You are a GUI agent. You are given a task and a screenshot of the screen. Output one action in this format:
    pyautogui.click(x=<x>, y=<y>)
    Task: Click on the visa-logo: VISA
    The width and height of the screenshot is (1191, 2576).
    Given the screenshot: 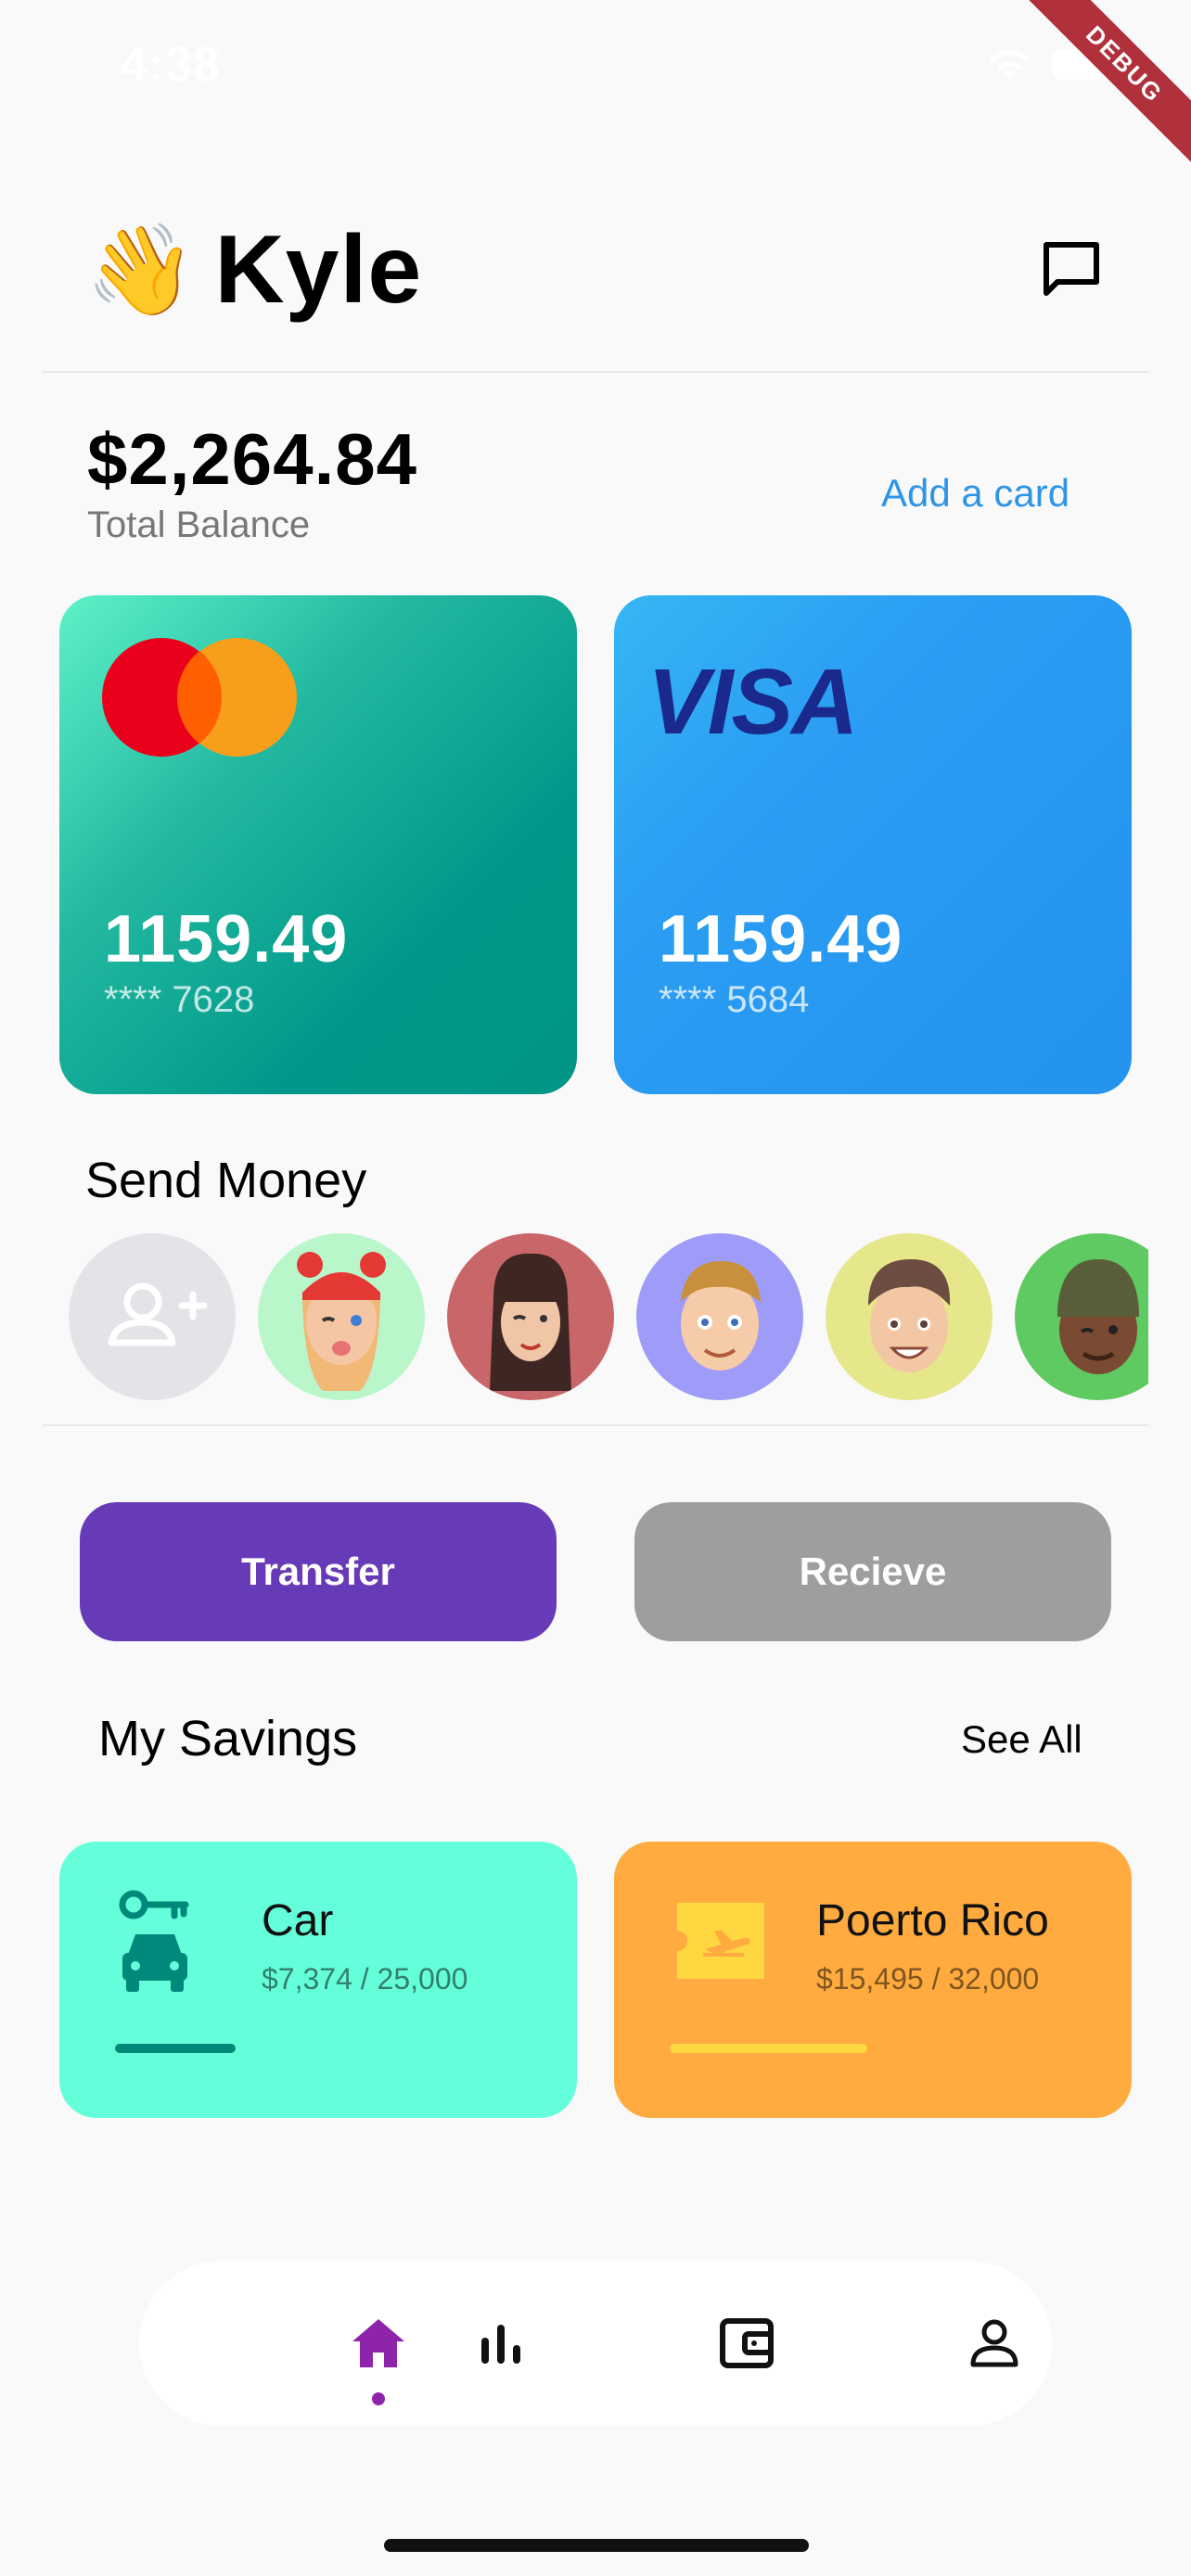 What is the action you would take?
    pyautogui.click(x=752, y=702)
    